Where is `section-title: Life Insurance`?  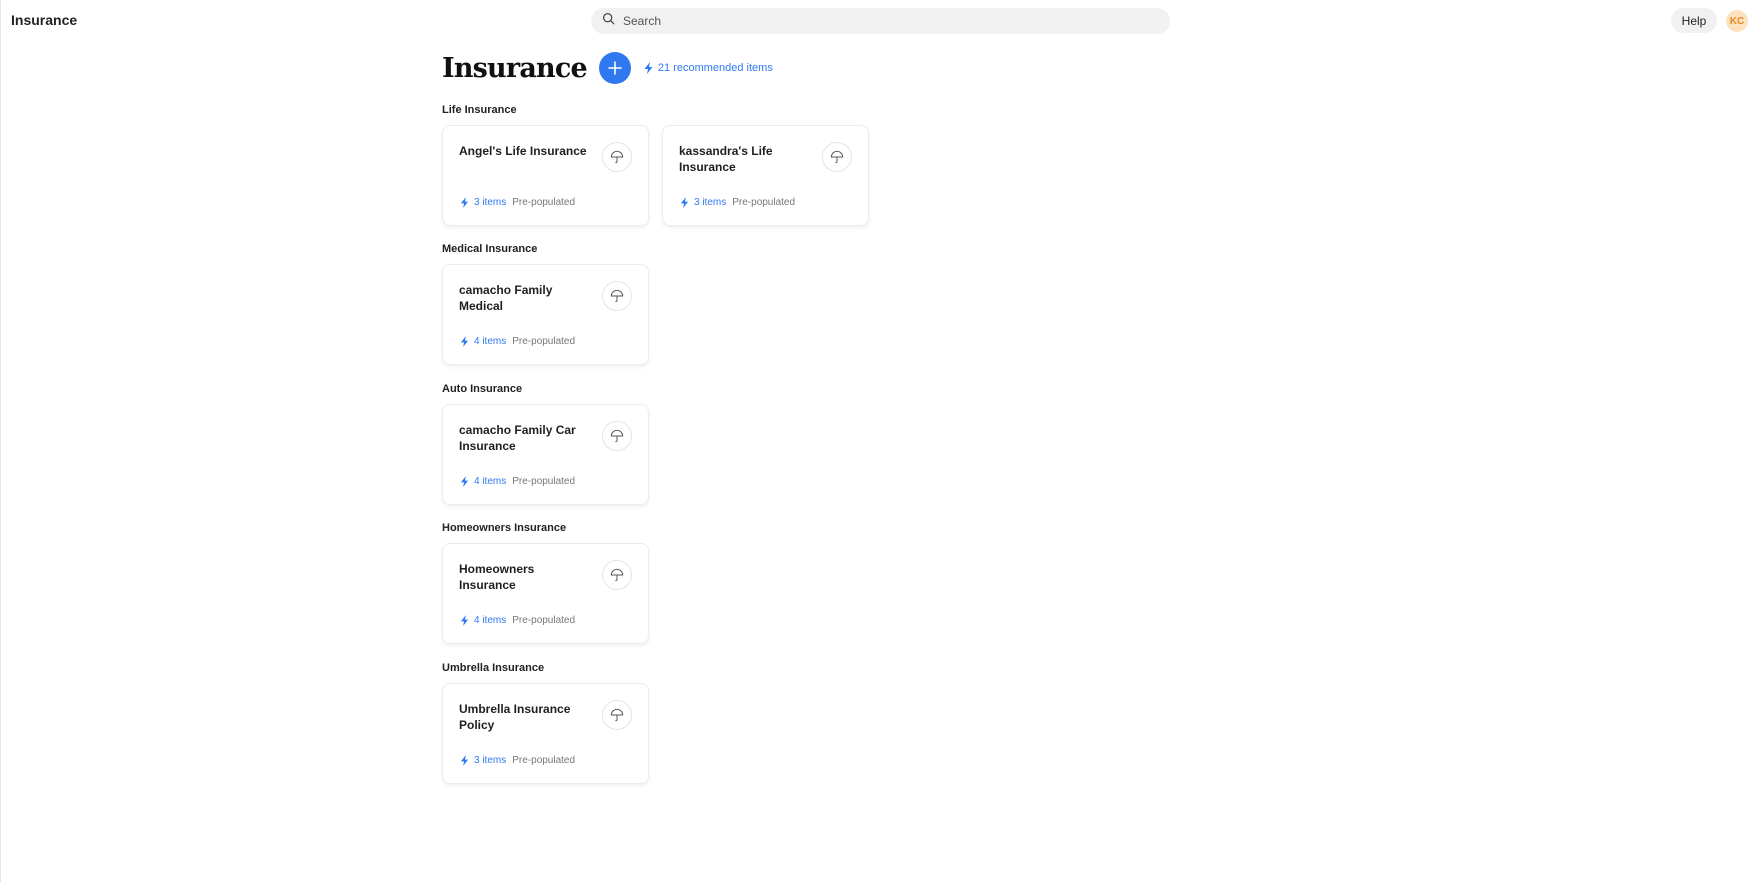 section-title: Life Insurance is located at coordinates (479, 110).